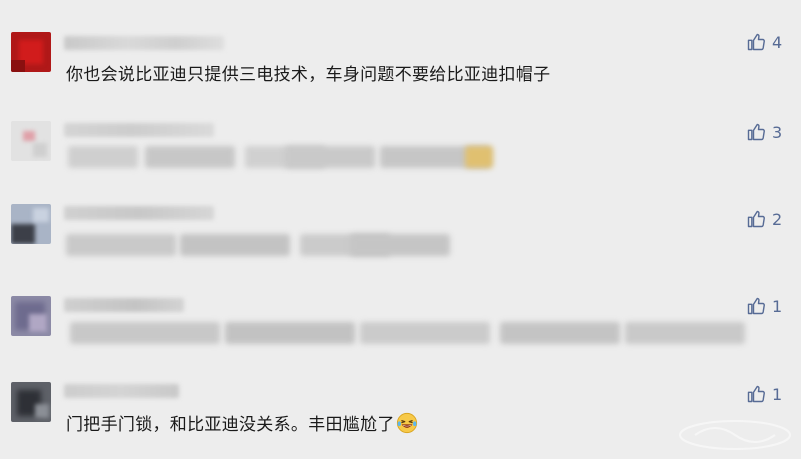 Image resolution: width=801 pixels, height=459 pixels. I want to click on watermark-logo, so click(735, 435).